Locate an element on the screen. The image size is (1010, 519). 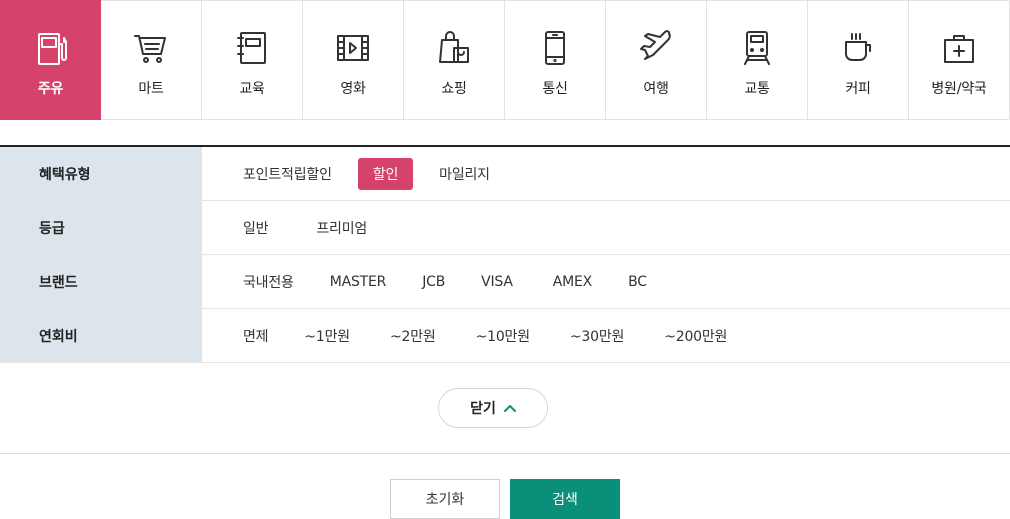
option-visa: VISA is located at coordinates (497, 282).